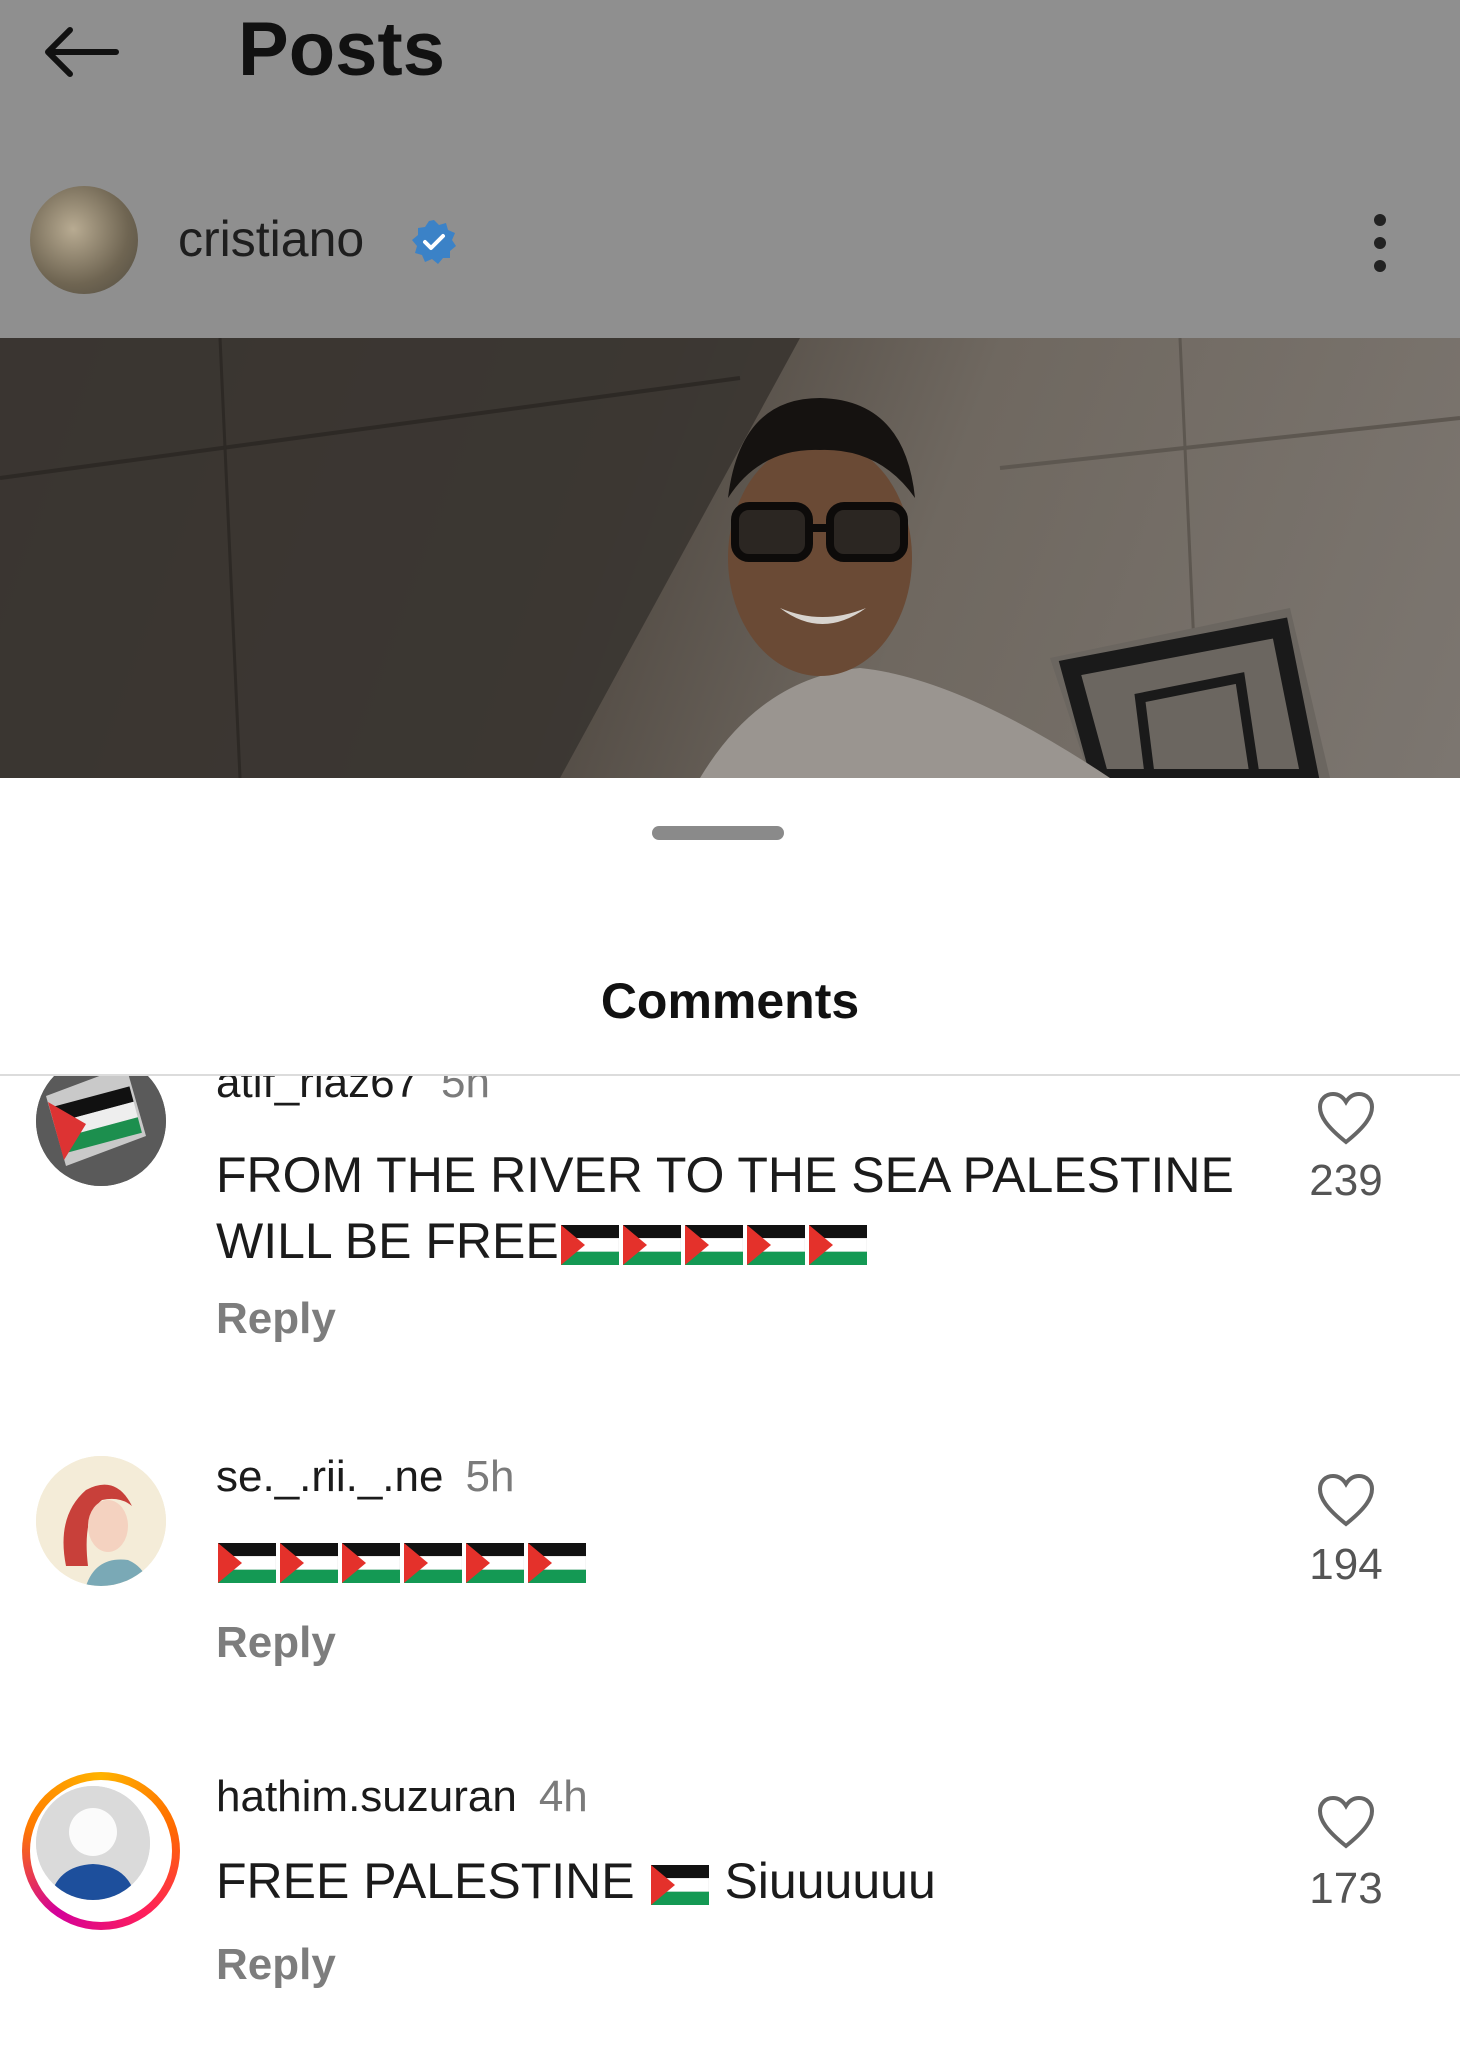 The image size is (1460, 2066). What do you see at coordinates (563, 1796) in the screenshot?
I see `comment-time: 4h` at bounding box center [563, 1796].